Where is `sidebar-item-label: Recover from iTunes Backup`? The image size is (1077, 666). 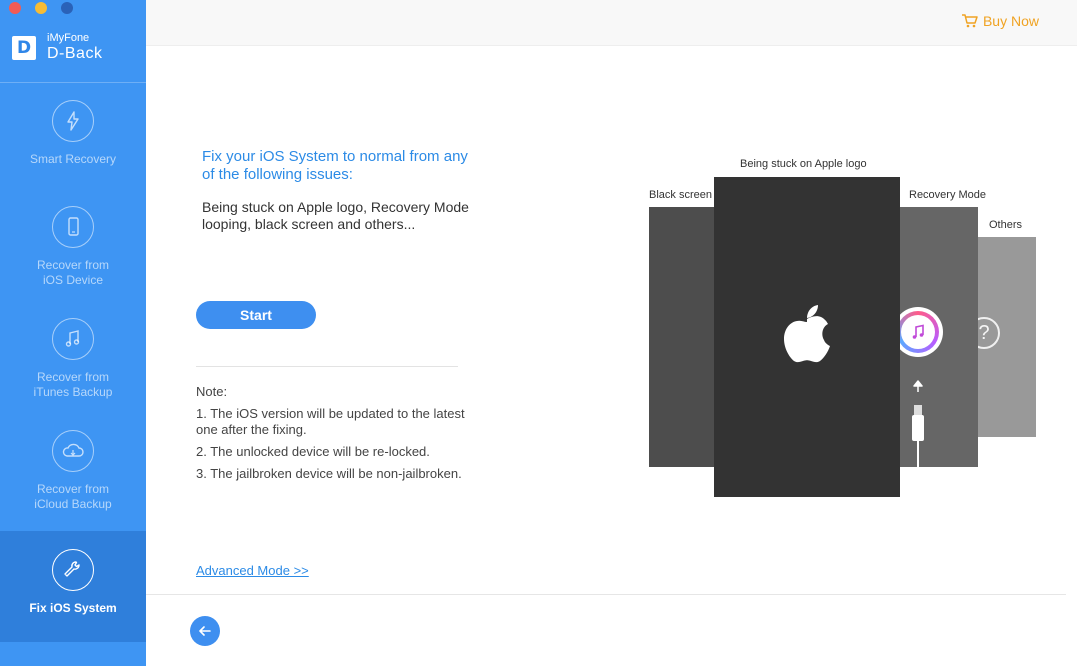 sidebar-item-label: Recover from iTunes Backup is located at coordinates (73, 384).